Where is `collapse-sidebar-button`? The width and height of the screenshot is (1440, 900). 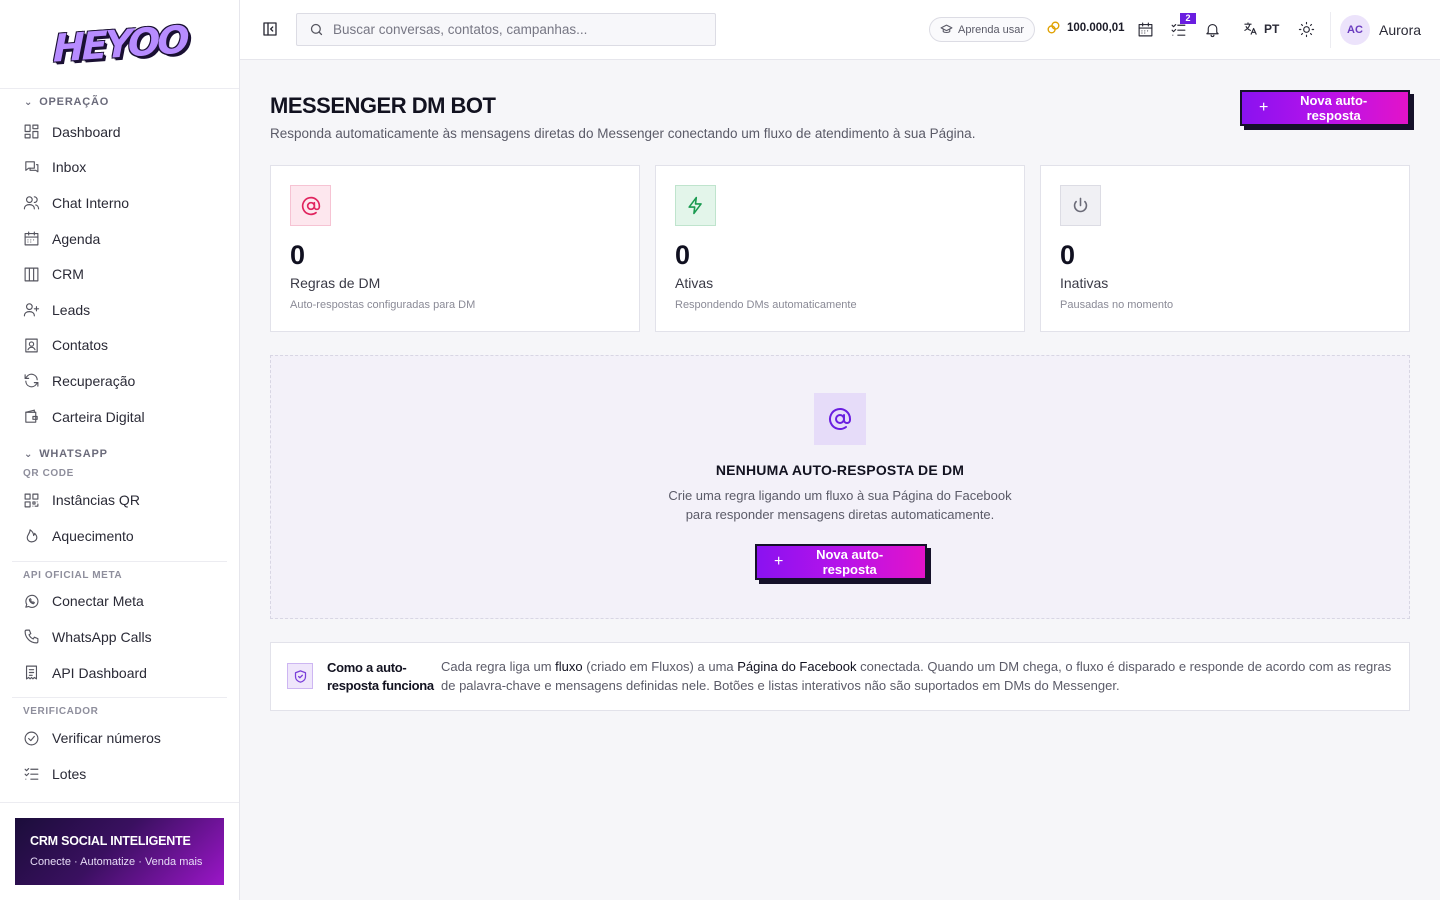 collapse-sidebar-button is located at coordinates (270, 29).